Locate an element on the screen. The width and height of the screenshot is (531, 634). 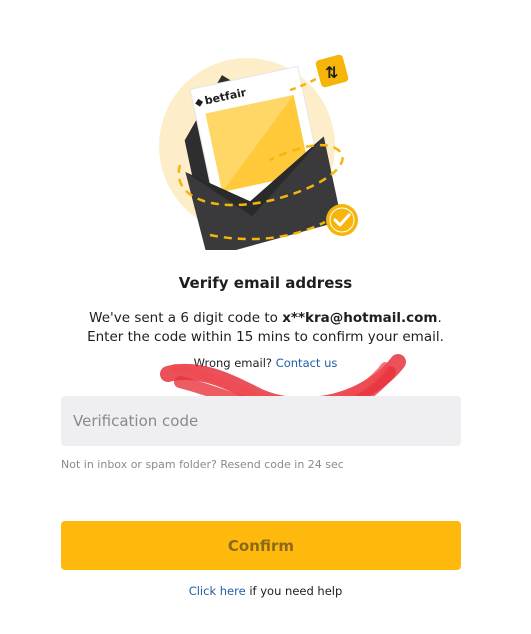
verification-code-field is located at coordinates (261, 421).